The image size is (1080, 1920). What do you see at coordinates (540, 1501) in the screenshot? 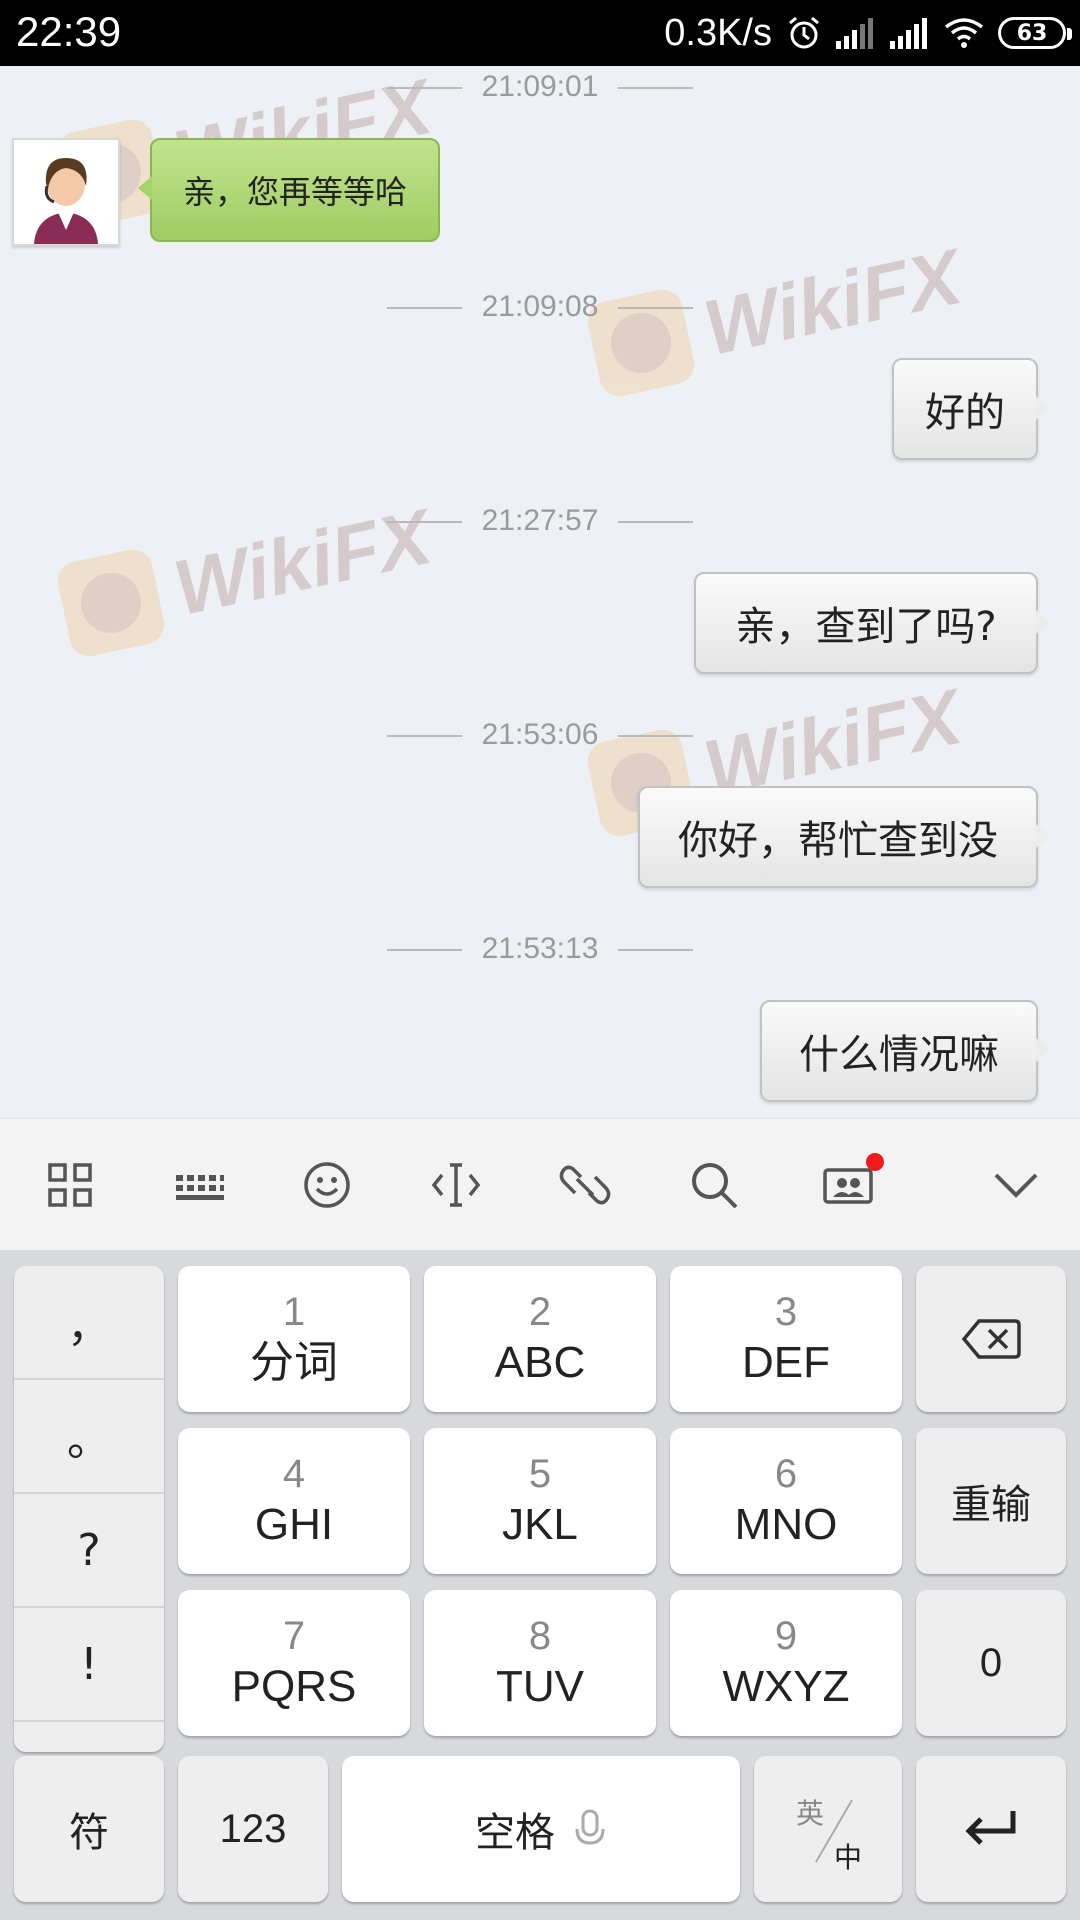
I see `key-5: 5 JKL` at bounding box center [540, 1501].